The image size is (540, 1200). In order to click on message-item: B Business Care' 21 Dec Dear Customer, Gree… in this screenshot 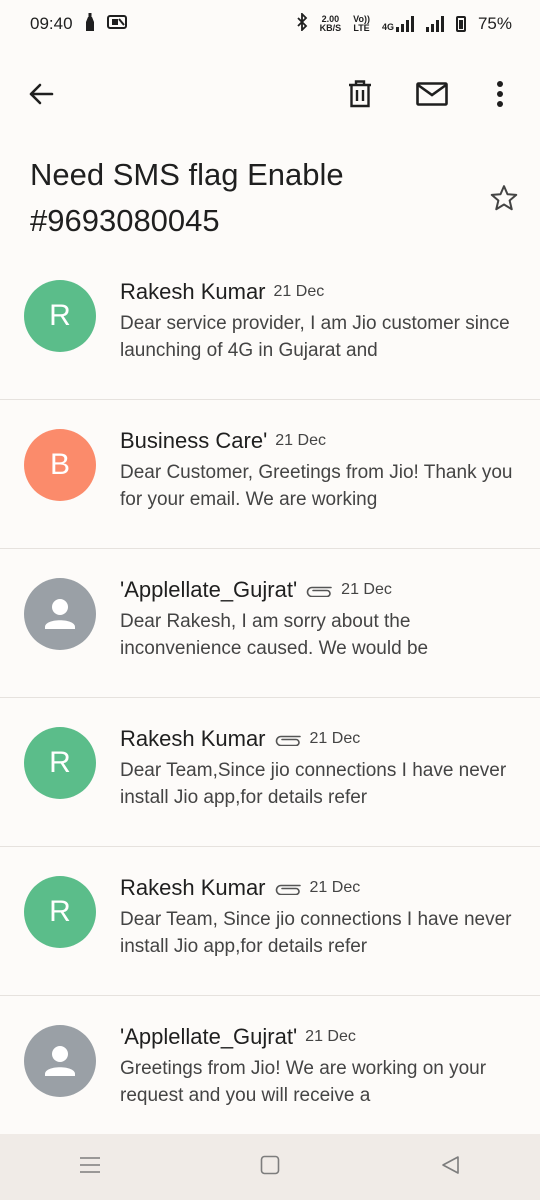, I will do `click(270, 474)`.